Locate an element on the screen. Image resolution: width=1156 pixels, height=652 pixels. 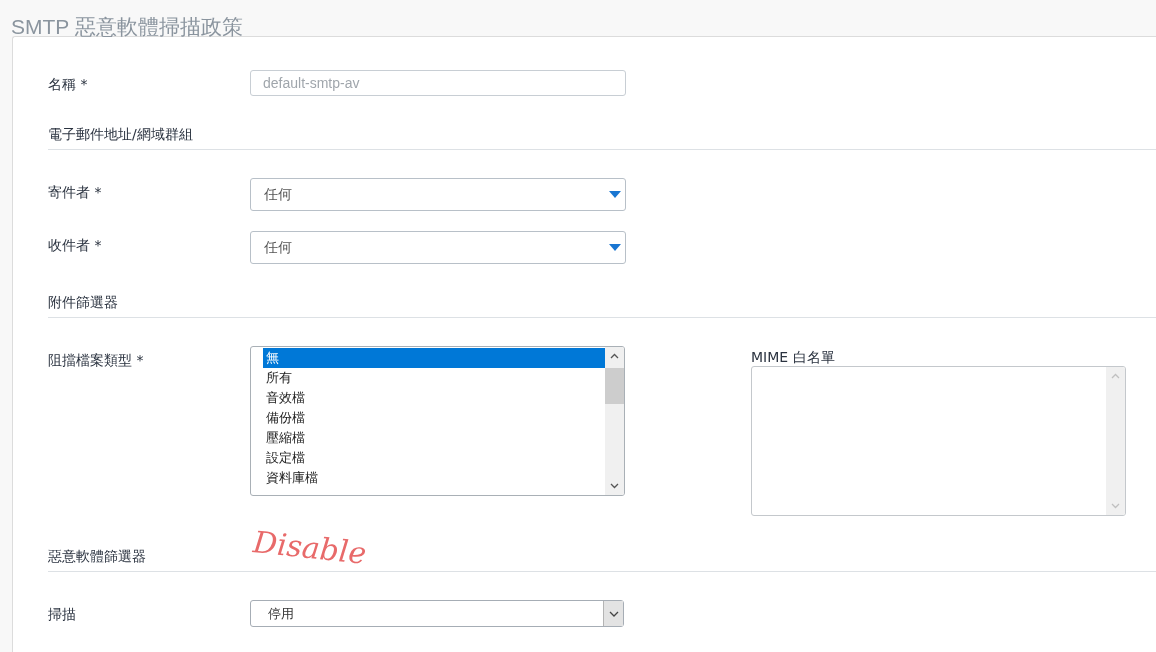
list-item: 所有 is located at coordinates (434, 378).